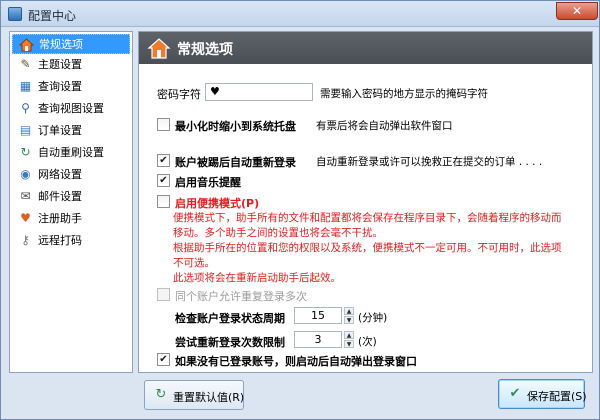 The height and width of the screenshot is (420, 600). I want to click on sidebar-item-auto-refresh: ↻ 自动重刷设置, so click(71, 153).